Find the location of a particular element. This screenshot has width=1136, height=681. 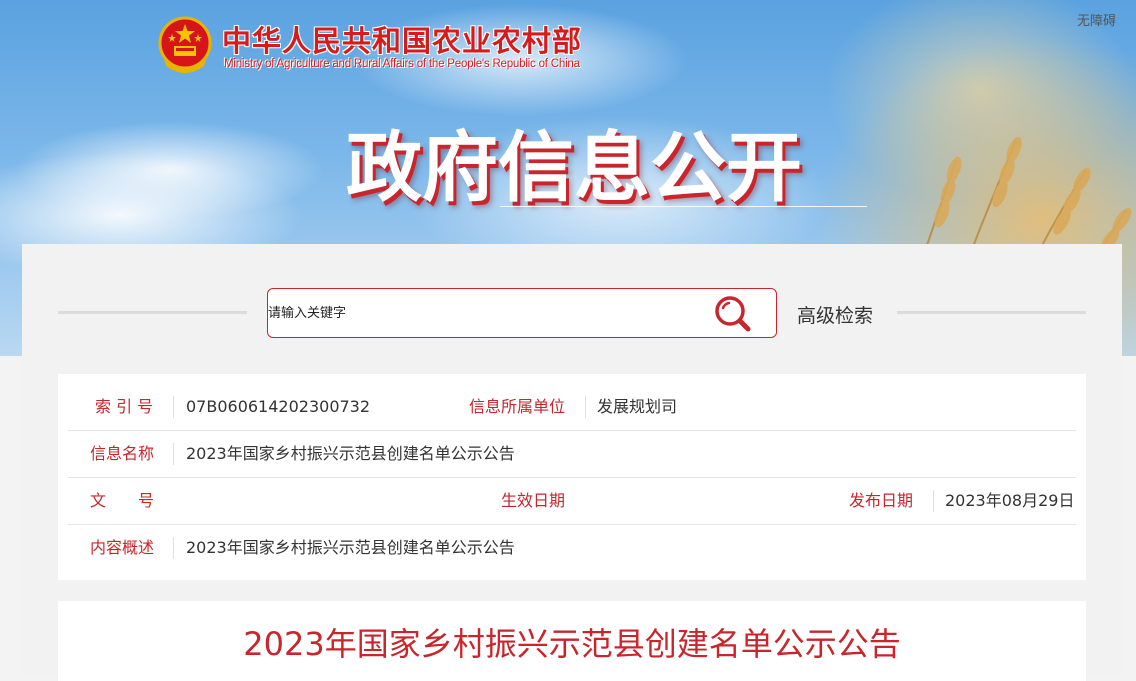

ministry-name-cn: 中华人民共和国农业农村部 is located at coordinates (402, 39).